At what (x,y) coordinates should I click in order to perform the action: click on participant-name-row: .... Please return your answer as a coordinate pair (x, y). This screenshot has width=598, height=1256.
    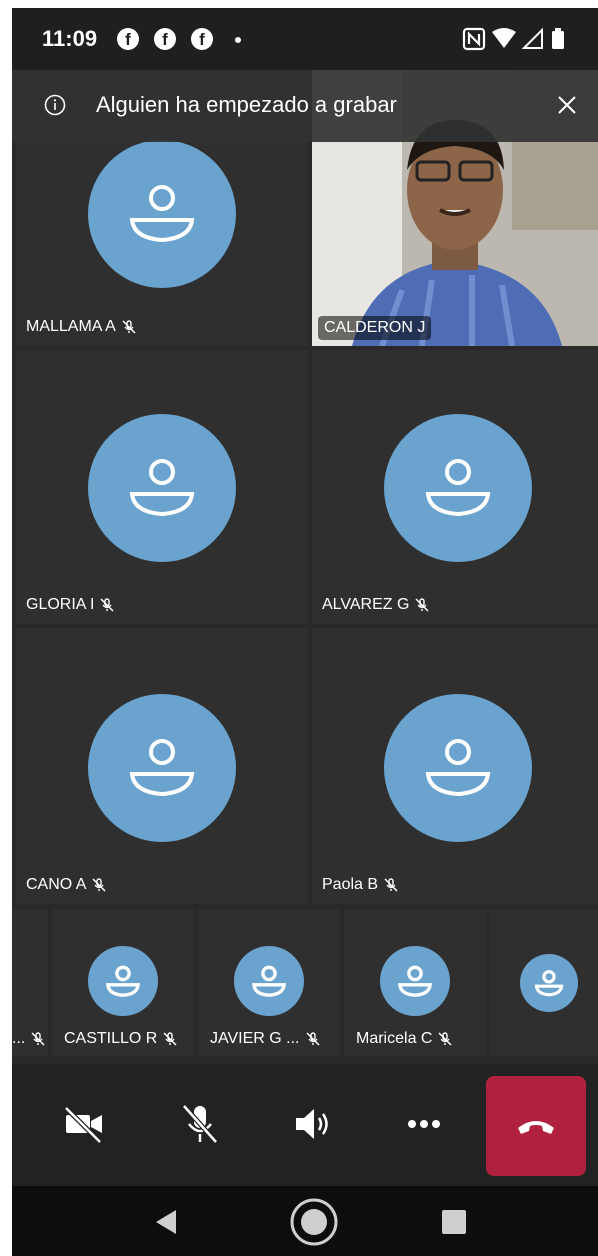
    Looking at the image, I should click on (29, 1039).